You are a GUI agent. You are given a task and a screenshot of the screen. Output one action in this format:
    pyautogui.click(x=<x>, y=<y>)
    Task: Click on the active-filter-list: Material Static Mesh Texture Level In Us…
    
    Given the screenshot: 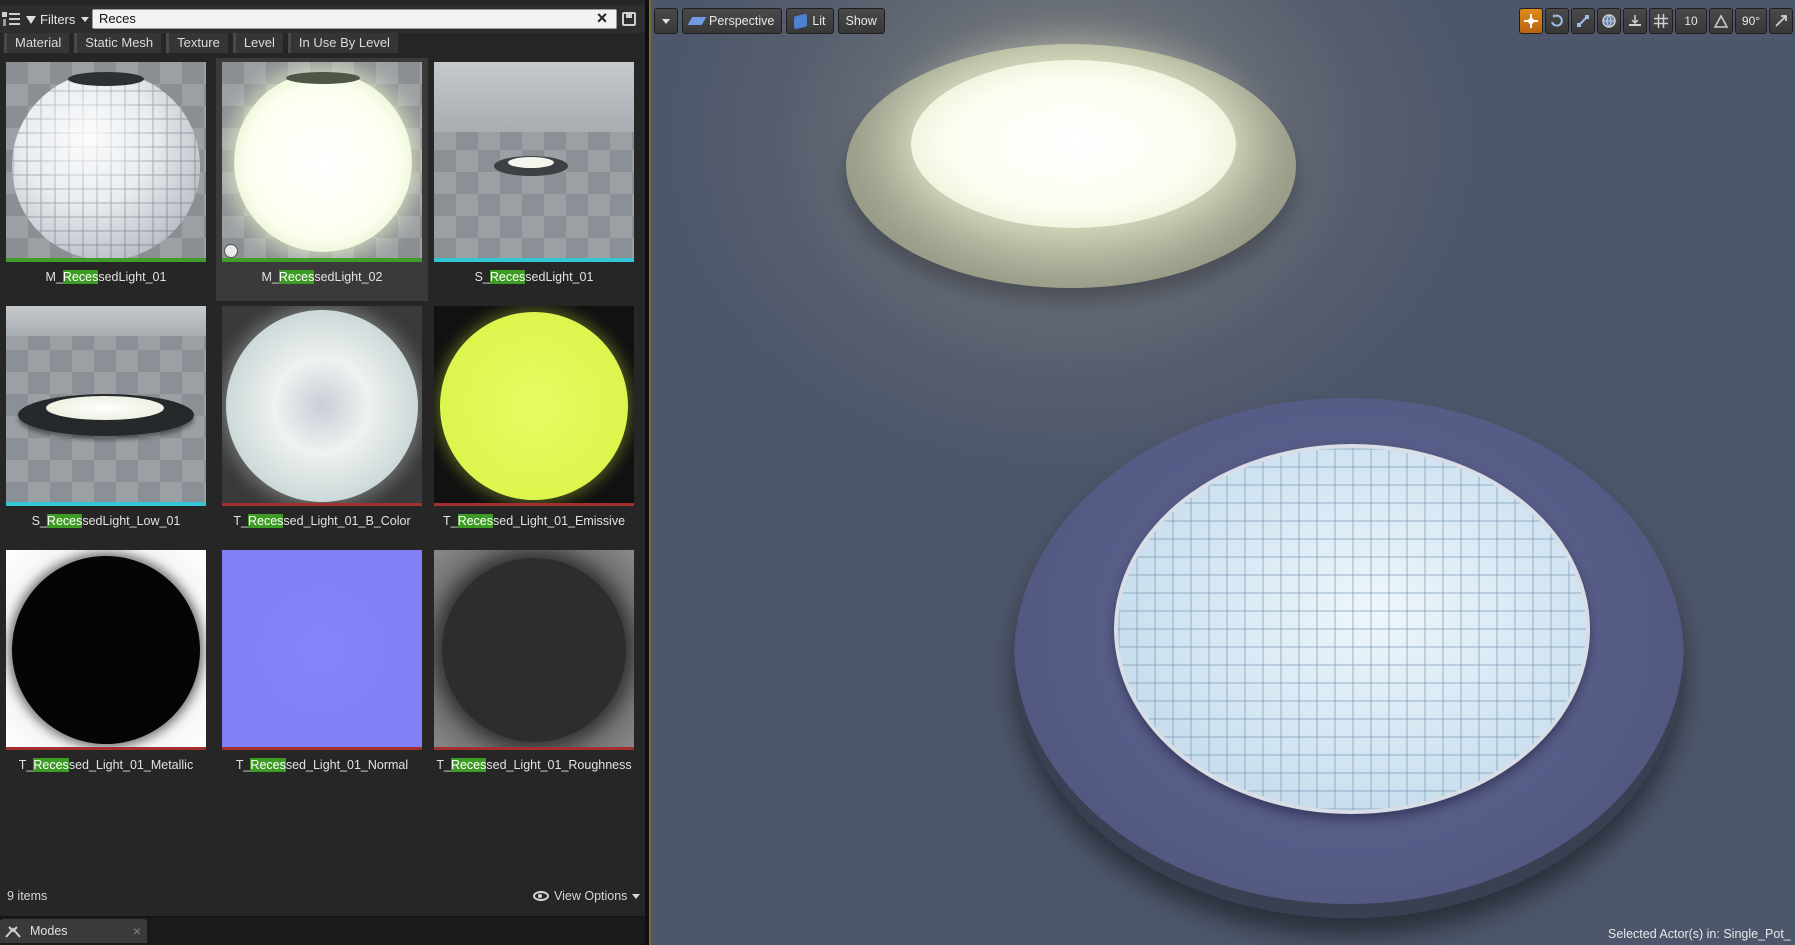 What is the action you would take?
    pyautogui.click(x=201, y=44)
    